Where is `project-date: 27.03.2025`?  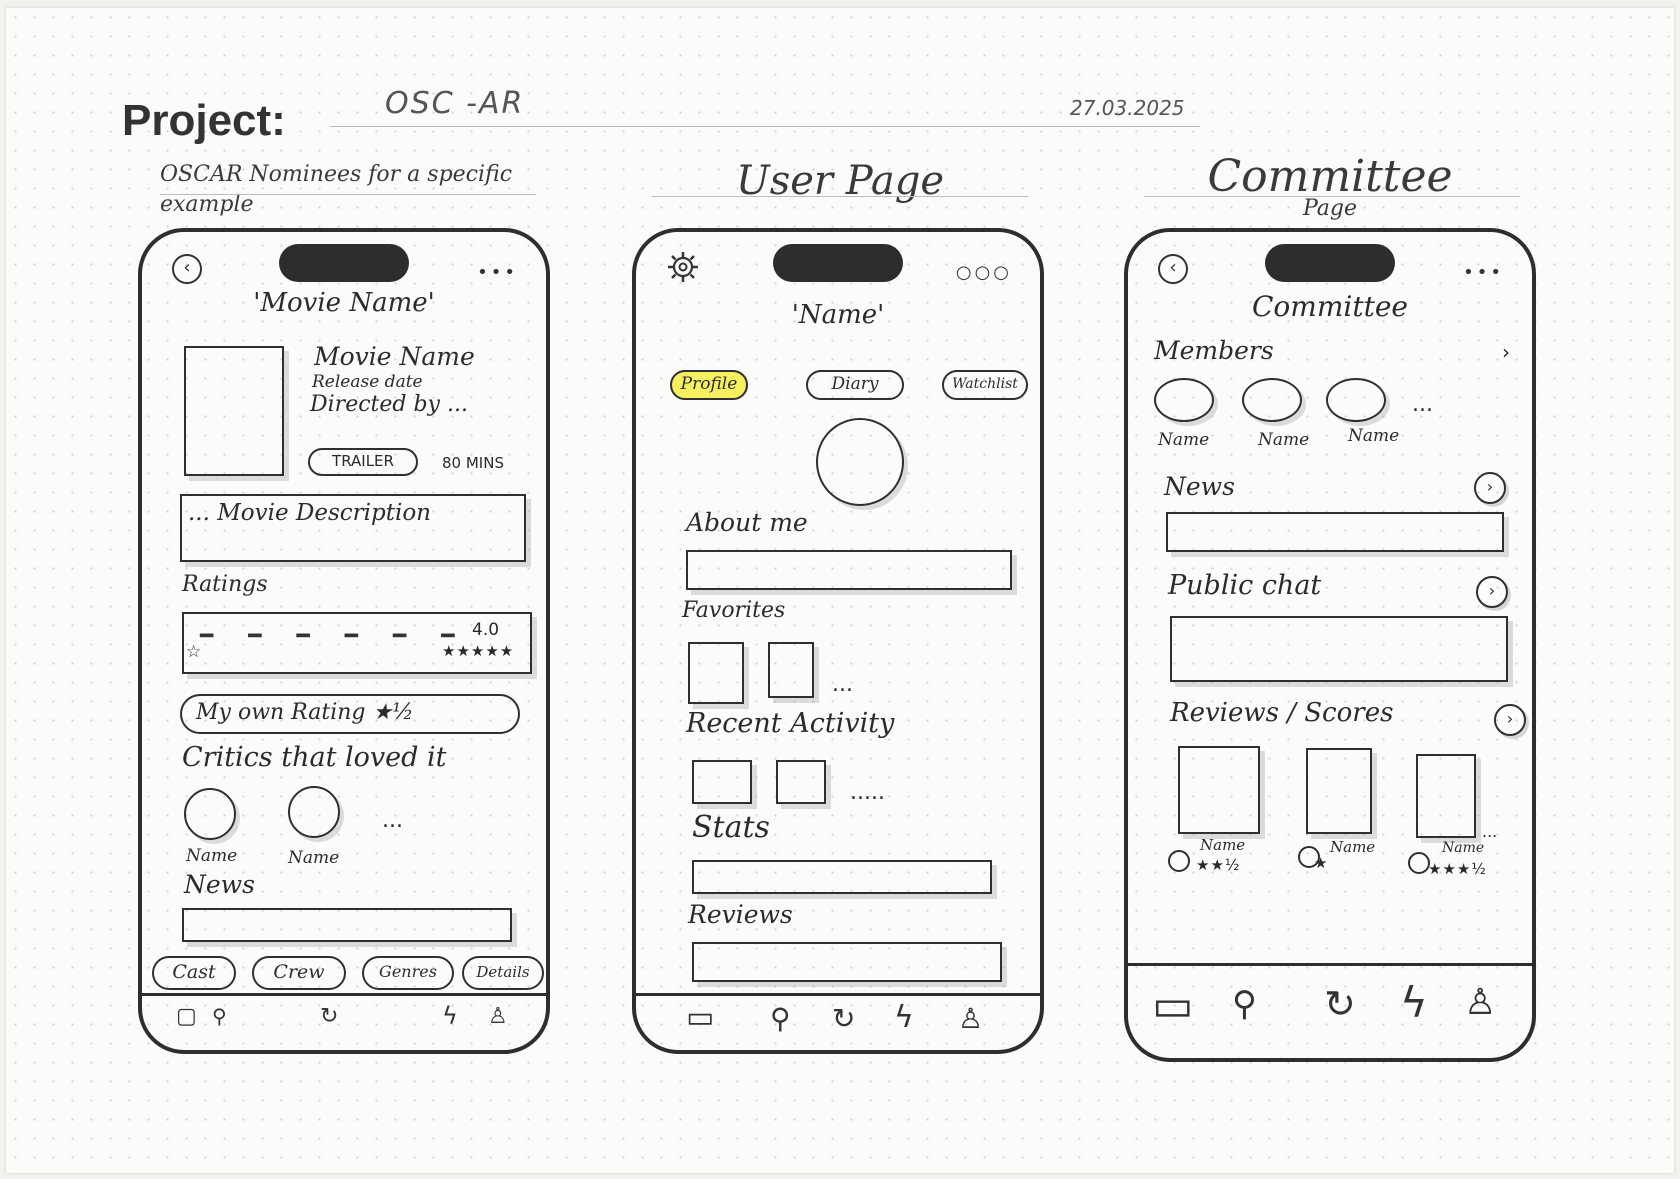 project-date: 27.03.2025 is located at coordinates (1127, 108).